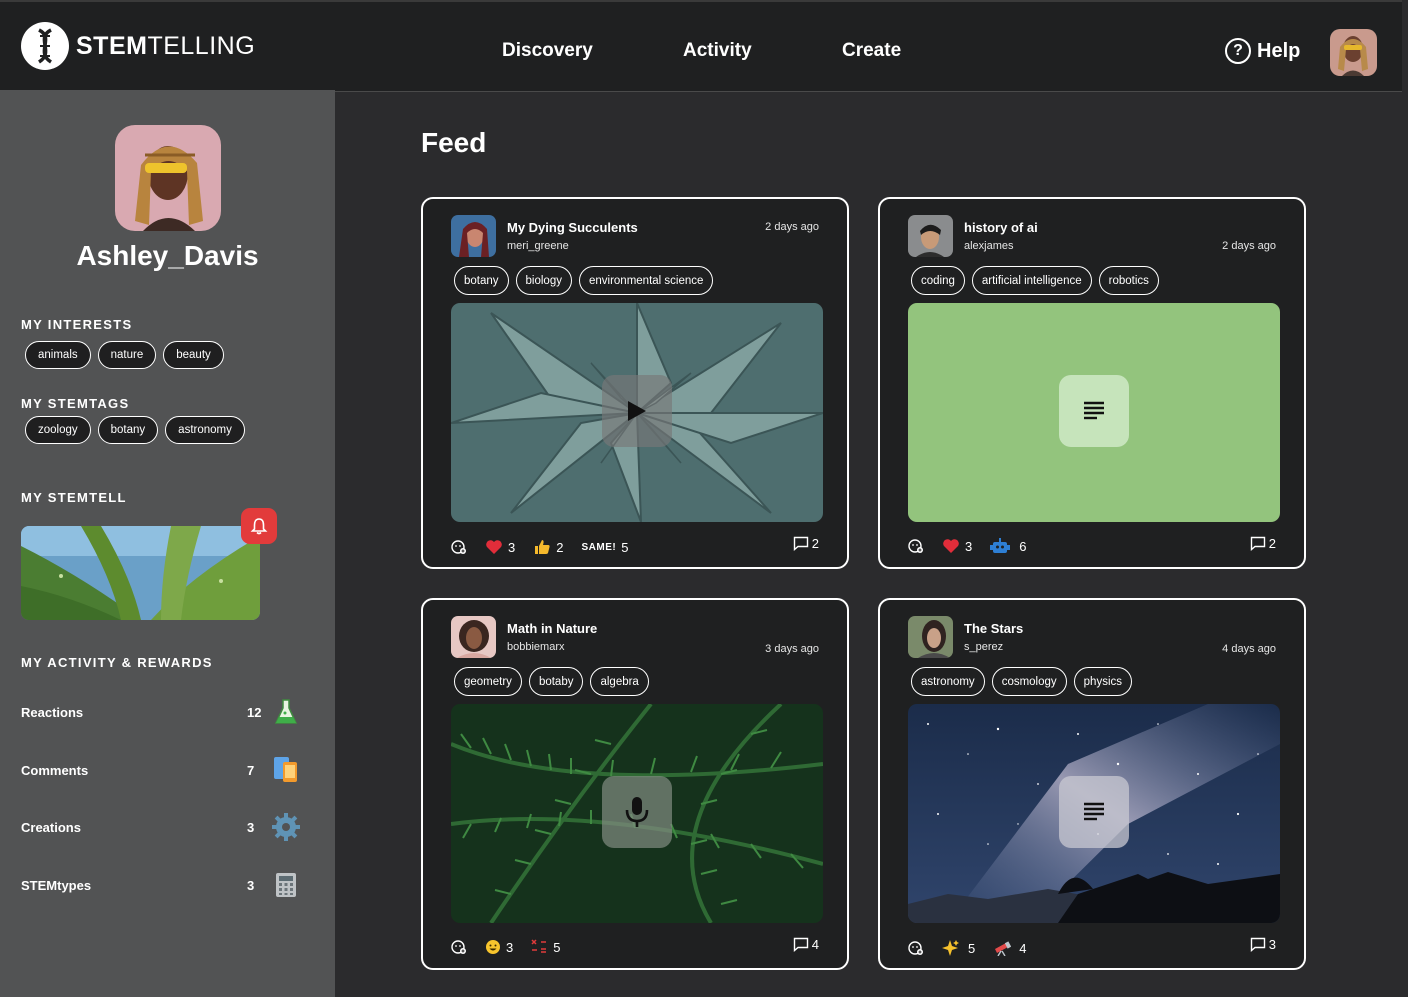 The image size is (1408, 997). Describe the element at coordinates (140, 573) in the screenshot. I see `stemtell-thumbnail` at that location.